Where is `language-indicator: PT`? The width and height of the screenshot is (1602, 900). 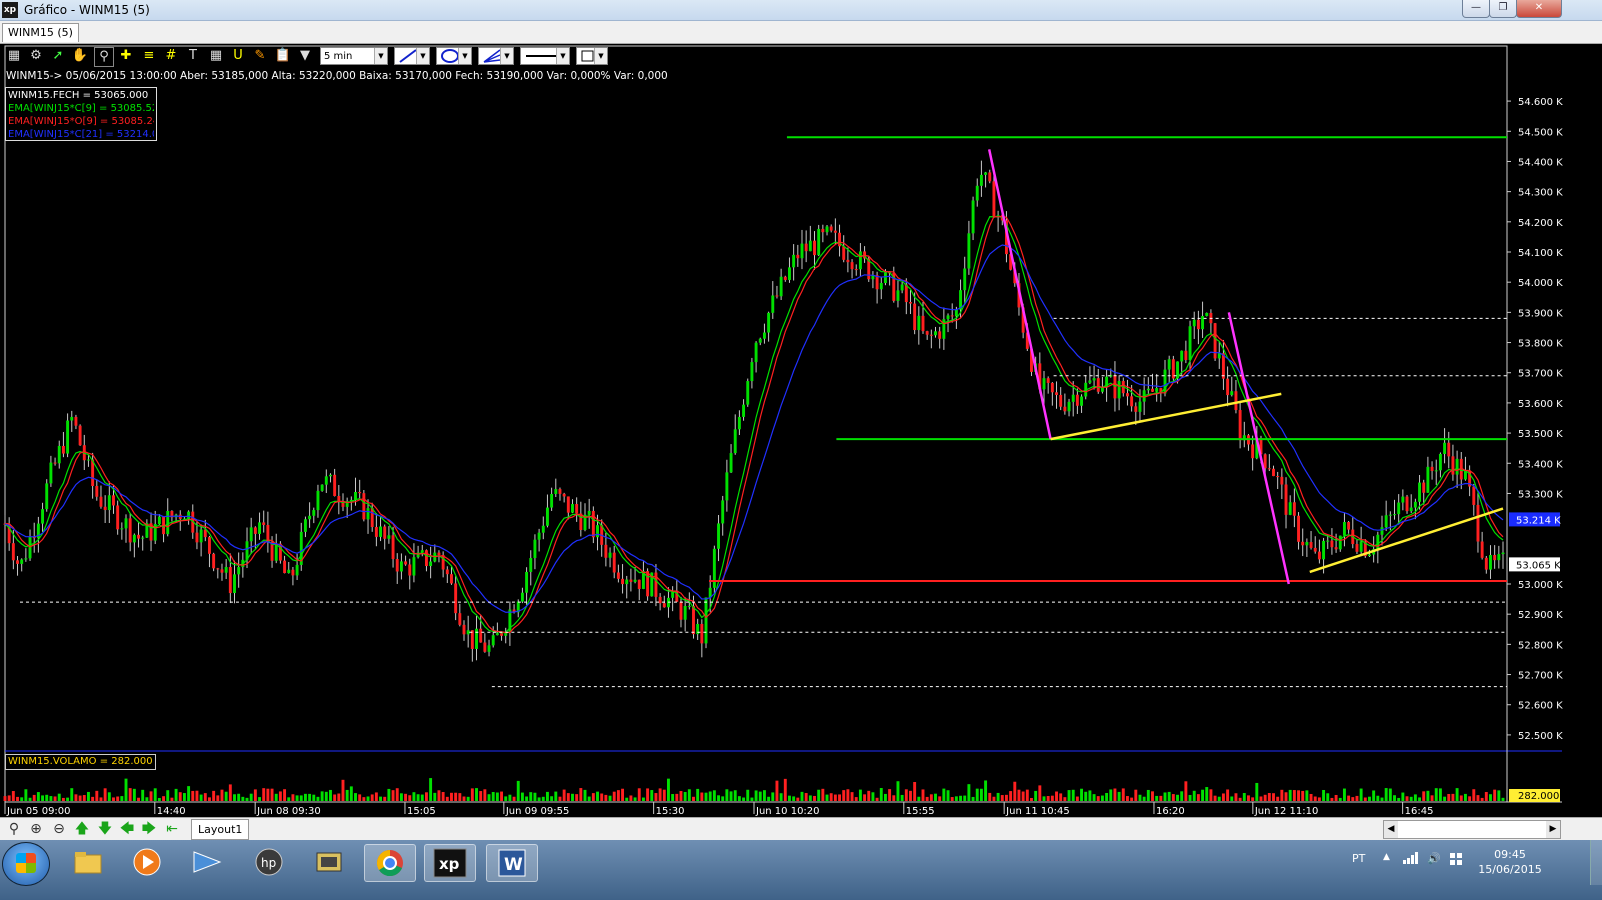
language-indicator: PT is located at coordinates (1358, 858).